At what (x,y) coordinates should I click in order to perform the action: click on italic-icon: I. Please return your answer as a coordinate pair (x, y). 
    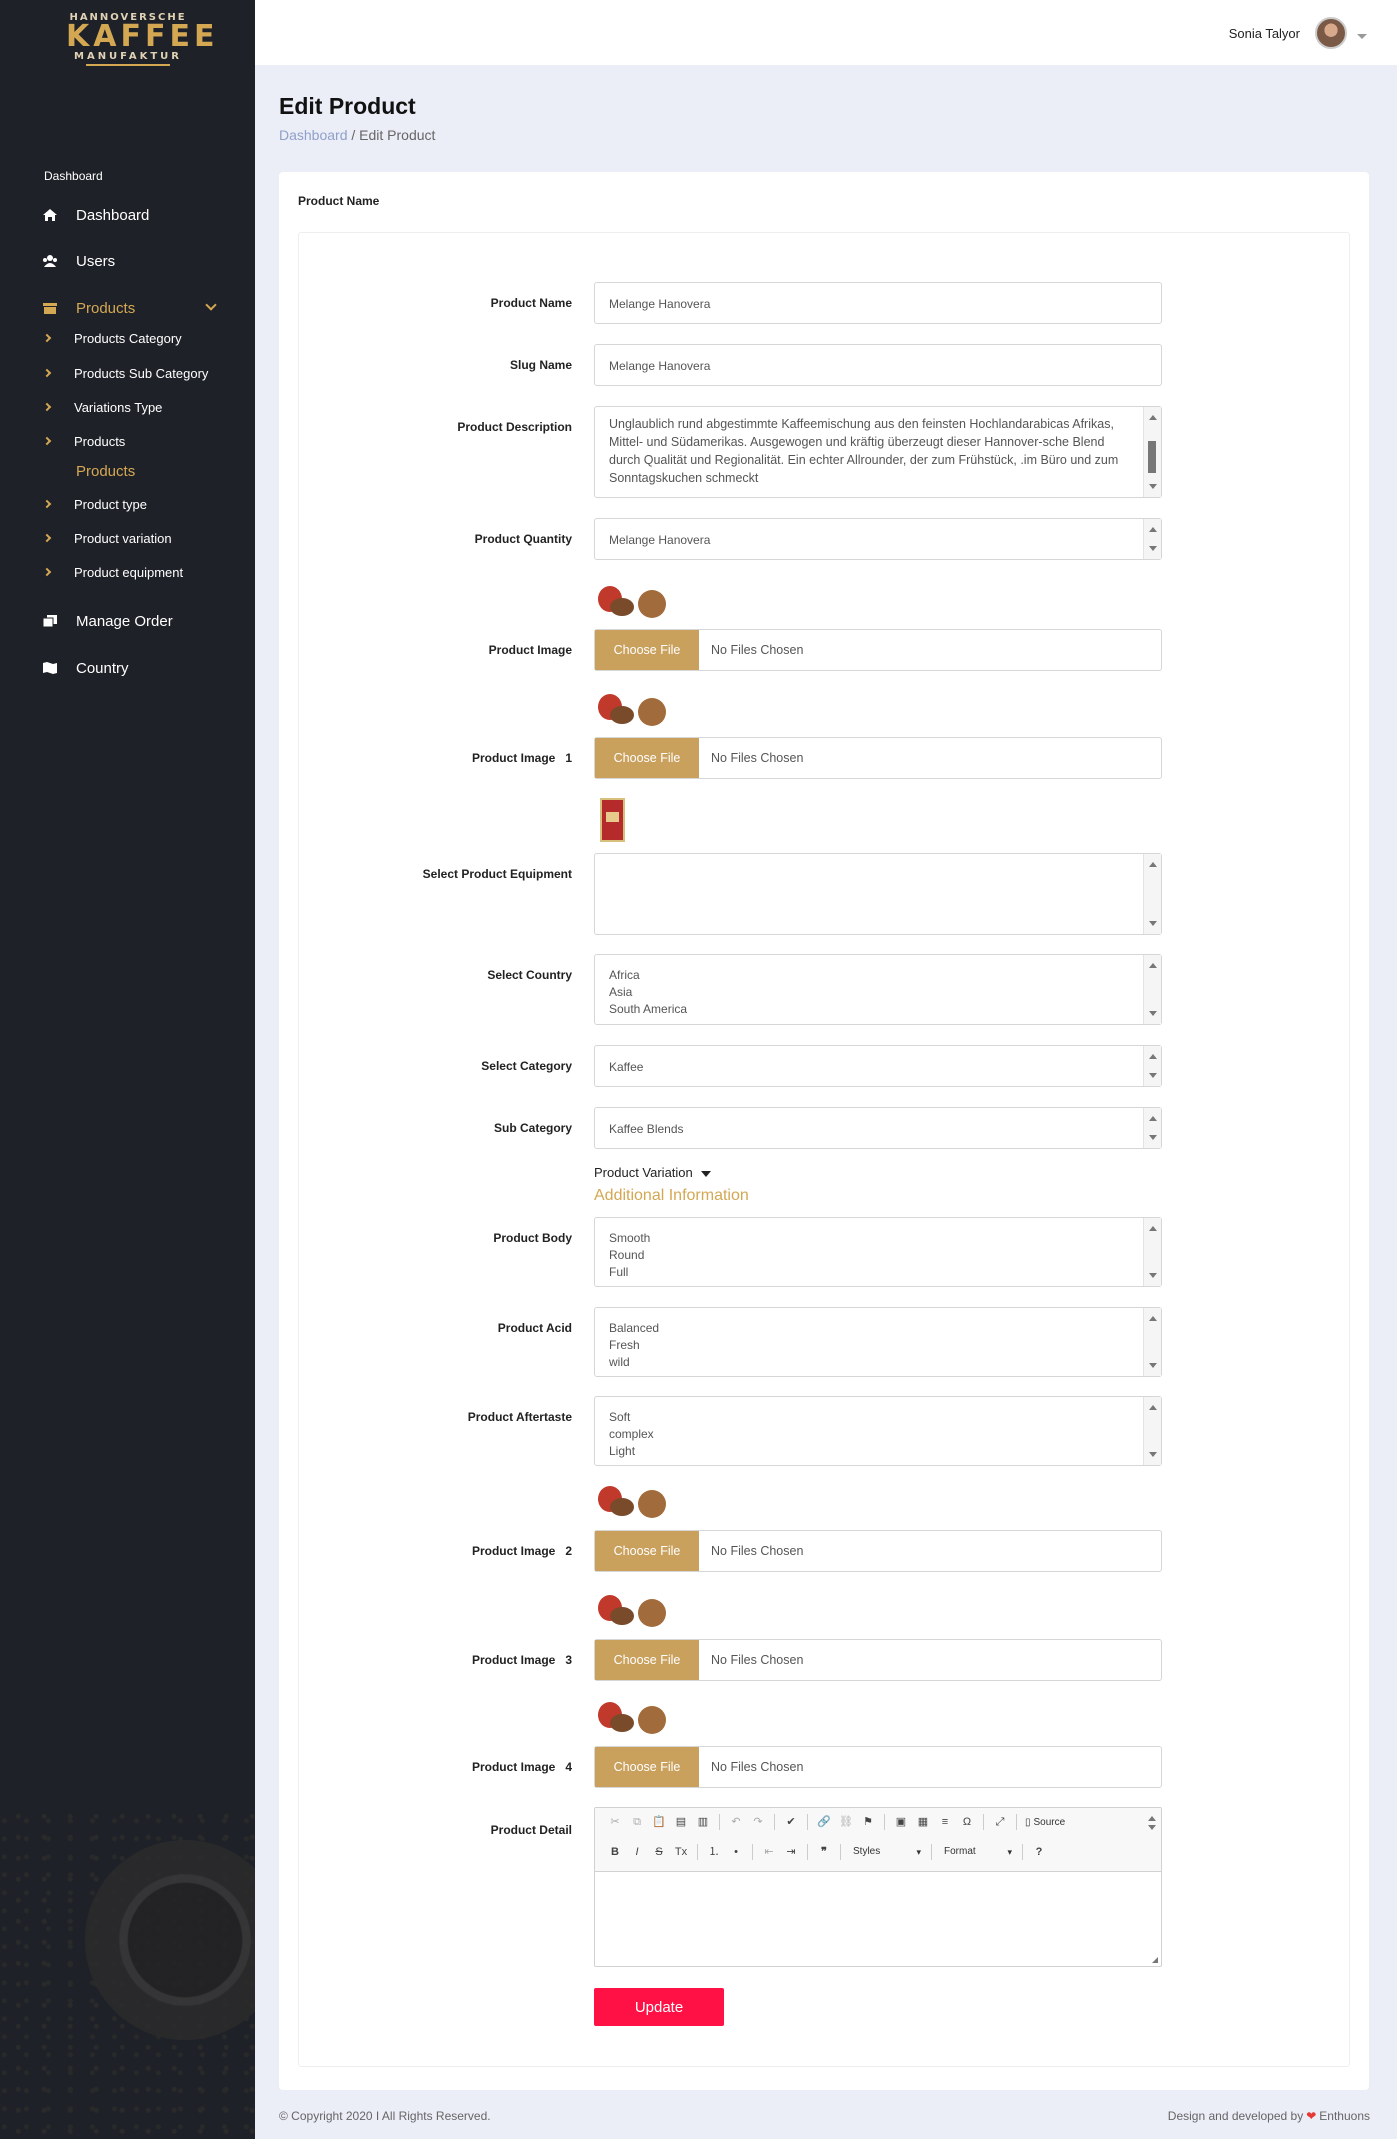
    Looking at the image, I should click on (637, 1852).